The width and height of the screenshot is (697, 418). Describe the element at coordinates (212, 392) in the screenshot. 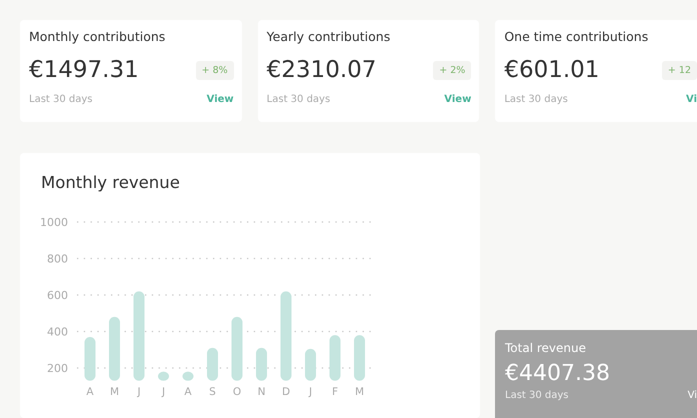

I see `month-label: S` at that location.